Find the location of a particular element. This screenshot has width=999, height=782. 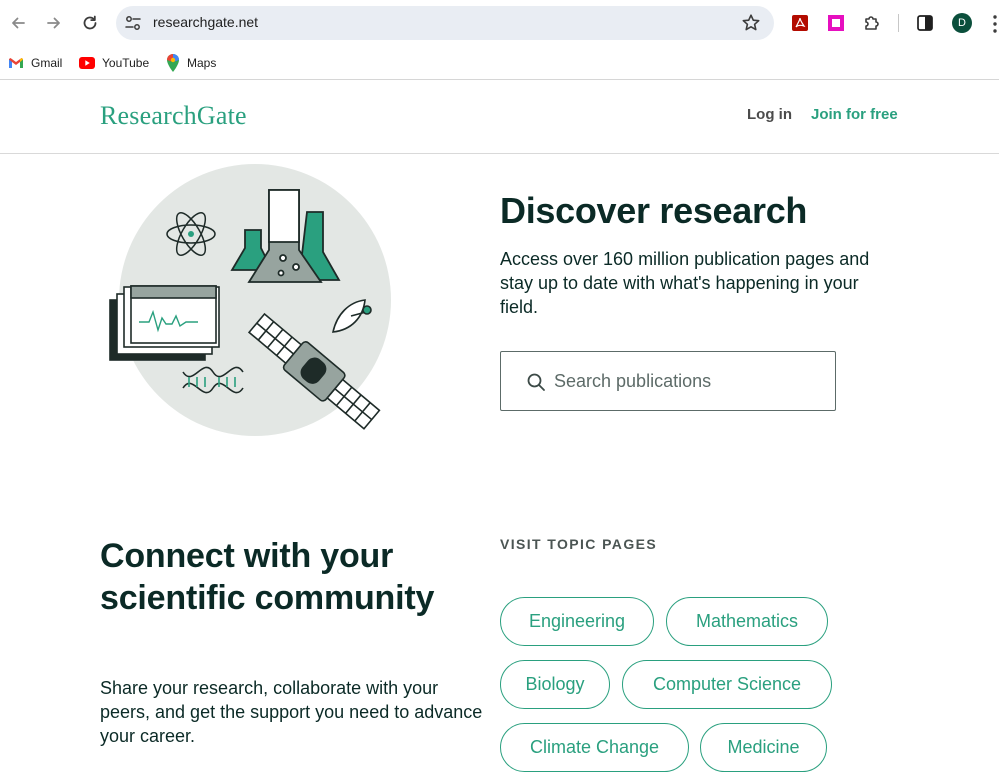

pink-square-extension-icon is located at coordinates (836, 23).